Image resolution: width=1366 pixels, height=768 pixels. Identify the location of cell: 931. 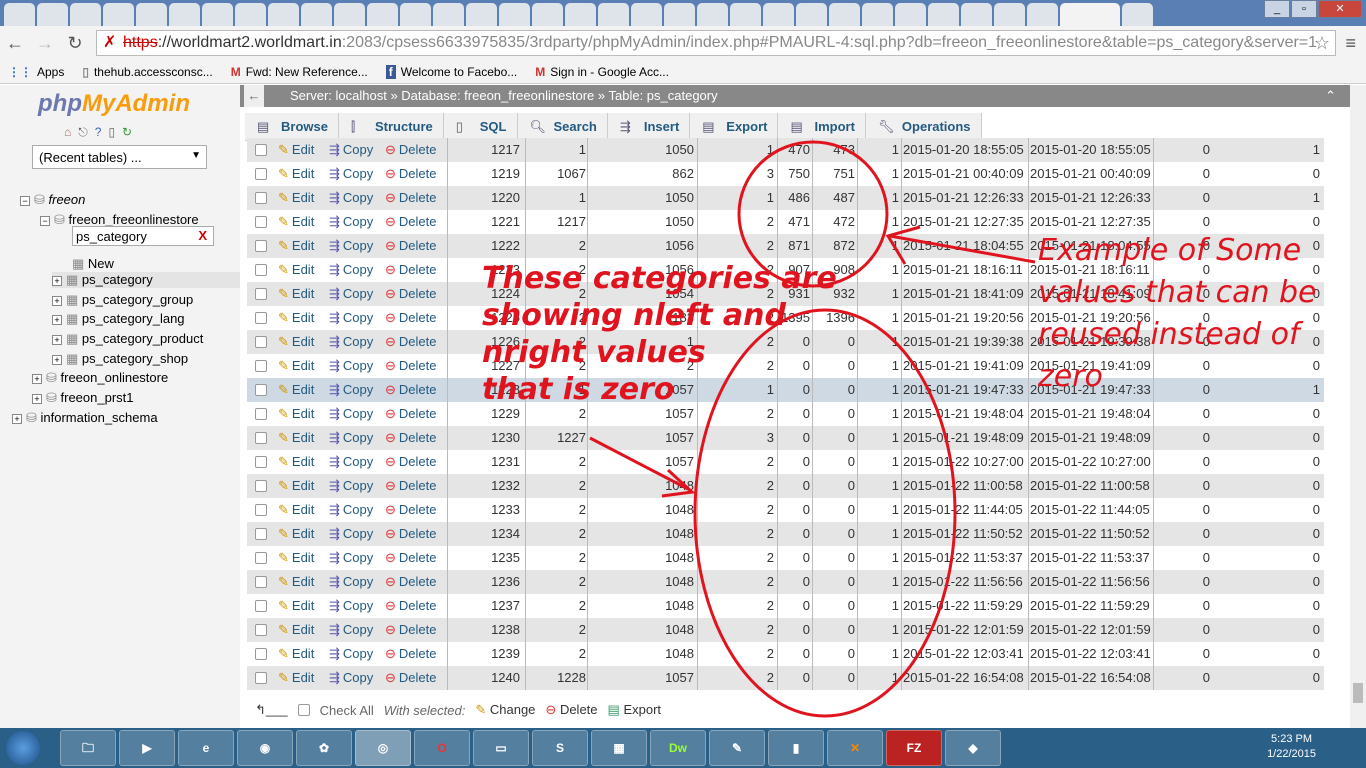
(794, 294).